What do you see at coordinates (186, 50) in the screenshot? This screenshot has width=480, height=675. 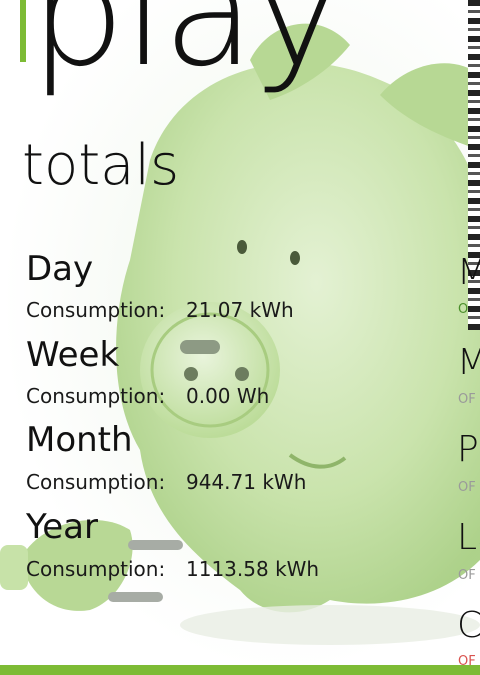 I see `pivot-title: play` at bounding box center [186, 50].